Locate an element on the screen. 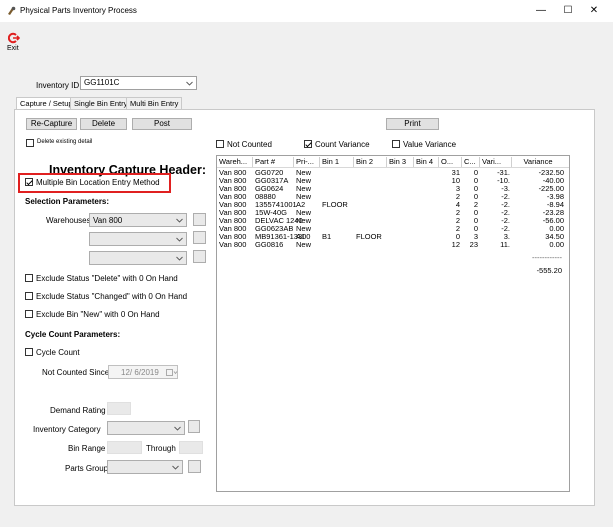  cycle-count-label: Cycle Count is located at coordinates (58, 352).